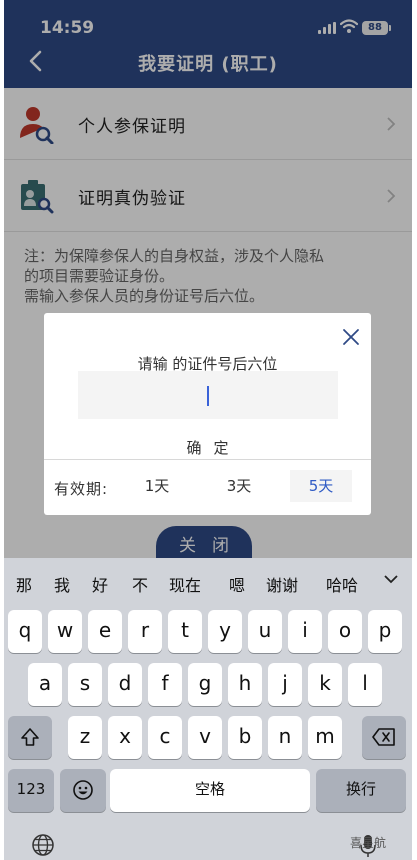 This screenshot has height=860, width=417. I want to click on delete-key, so click(384, 737).